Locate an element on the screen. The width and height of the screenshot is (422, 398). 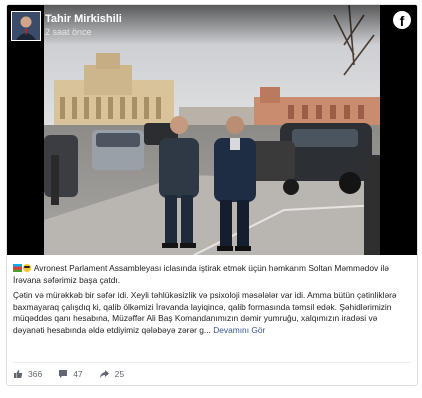
author-name: Tahir Mirkishili is located at coordinates (83, 19).